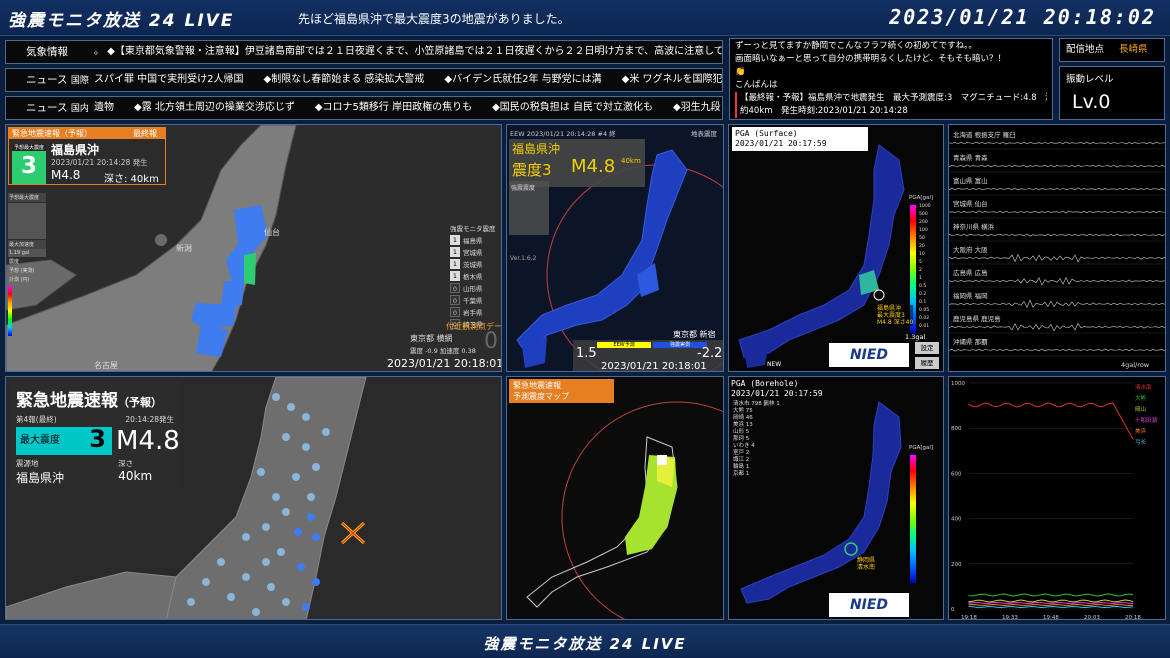  What do you see at coordinates (895, 315) in the screenshot?
I see `pga-annotation: 福島県沖 最大震度3 M4.8 深さ40` at bounding box center [895, 315].